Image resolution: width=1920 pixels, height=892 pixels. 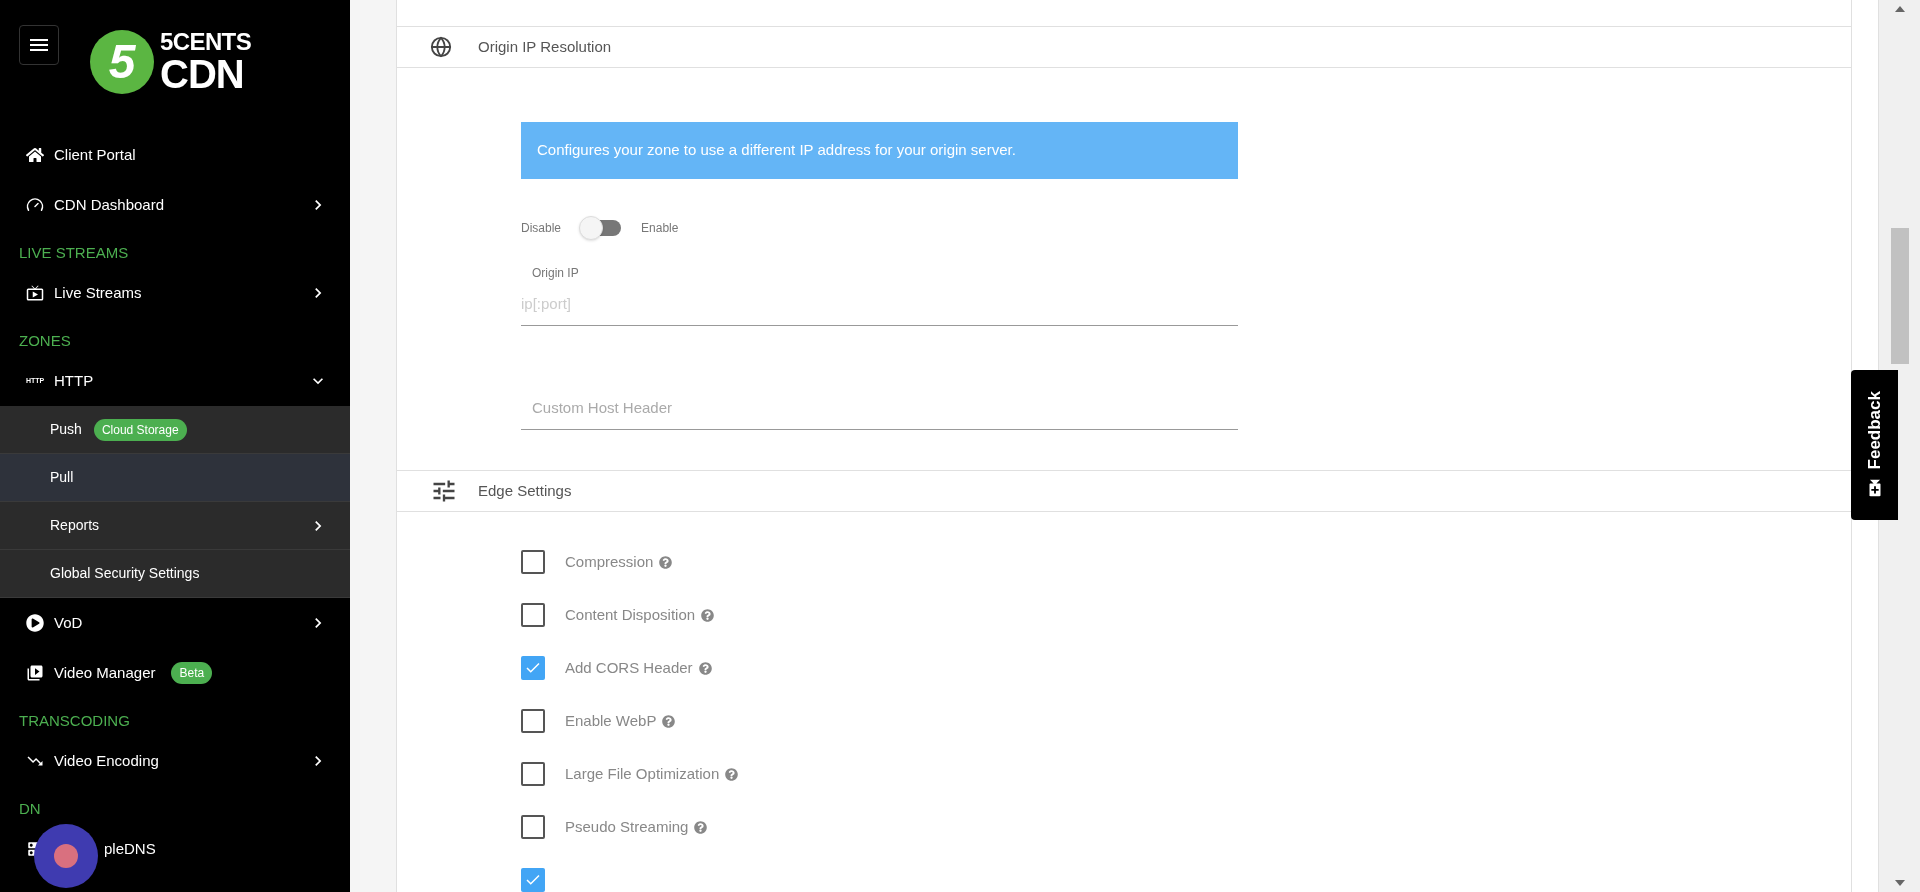 I want to click on nav-label: HTTP, so click(x=74, y=380).